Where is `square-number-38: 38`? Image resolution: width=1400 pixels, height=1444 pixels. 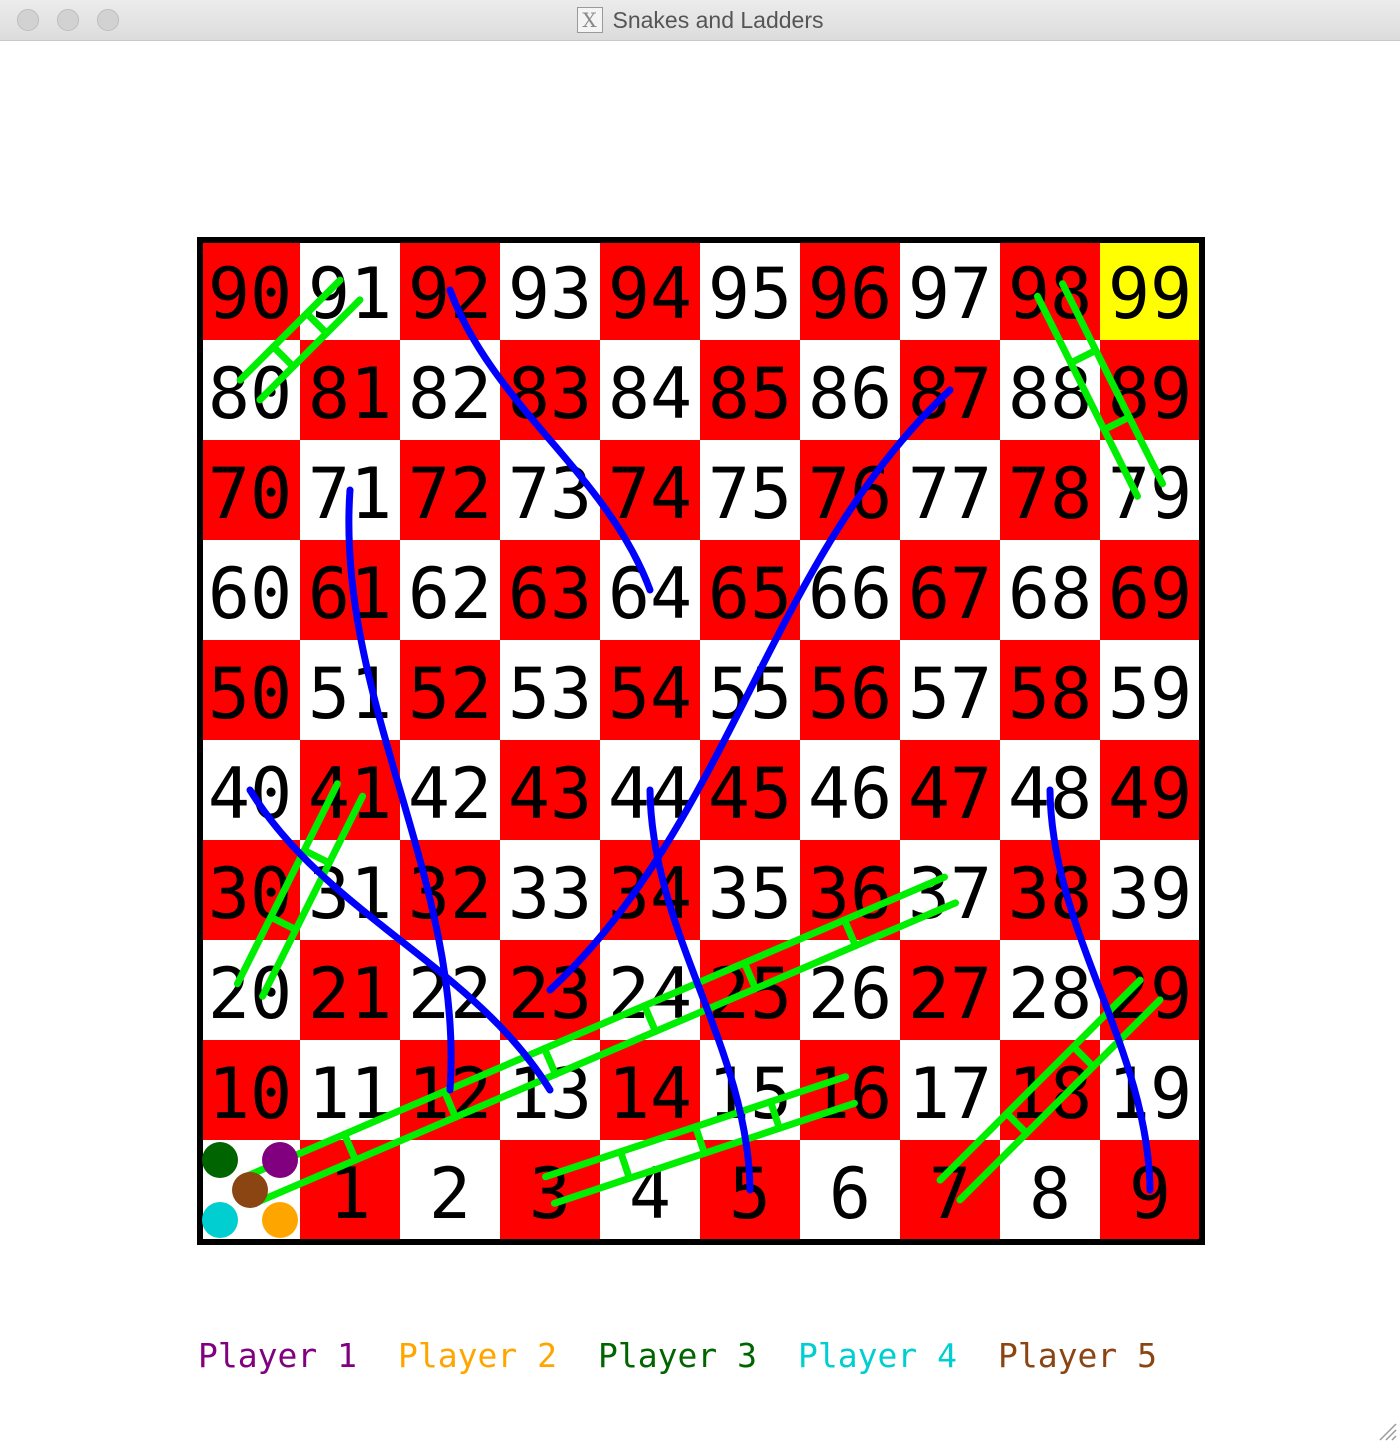
square-number-38: 38 is located at coordinates (1050, 894).